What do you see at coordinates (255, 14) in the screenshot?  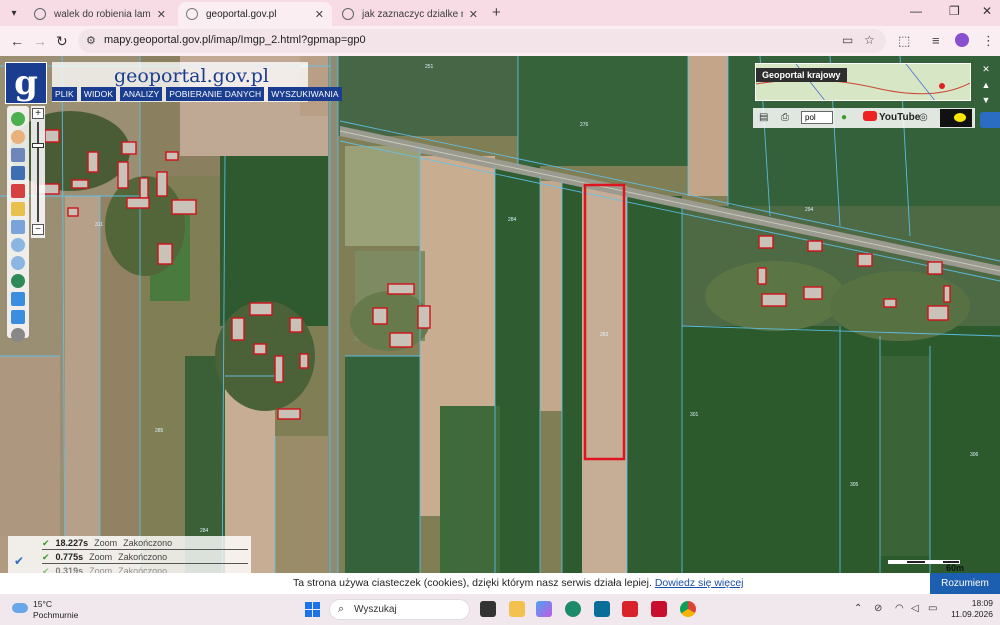 I see `tab-geoportal: geoportal.gov.pl ✕` at bounding box center [255, 14].